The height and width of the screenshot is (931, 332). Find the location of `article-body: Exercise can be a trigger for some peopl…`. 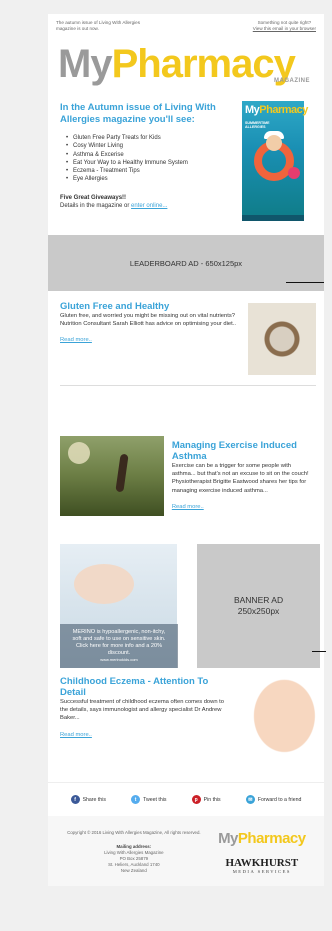

article-body: Exercise can be a trigger for some peopl… is located at coordinates (240, 478).